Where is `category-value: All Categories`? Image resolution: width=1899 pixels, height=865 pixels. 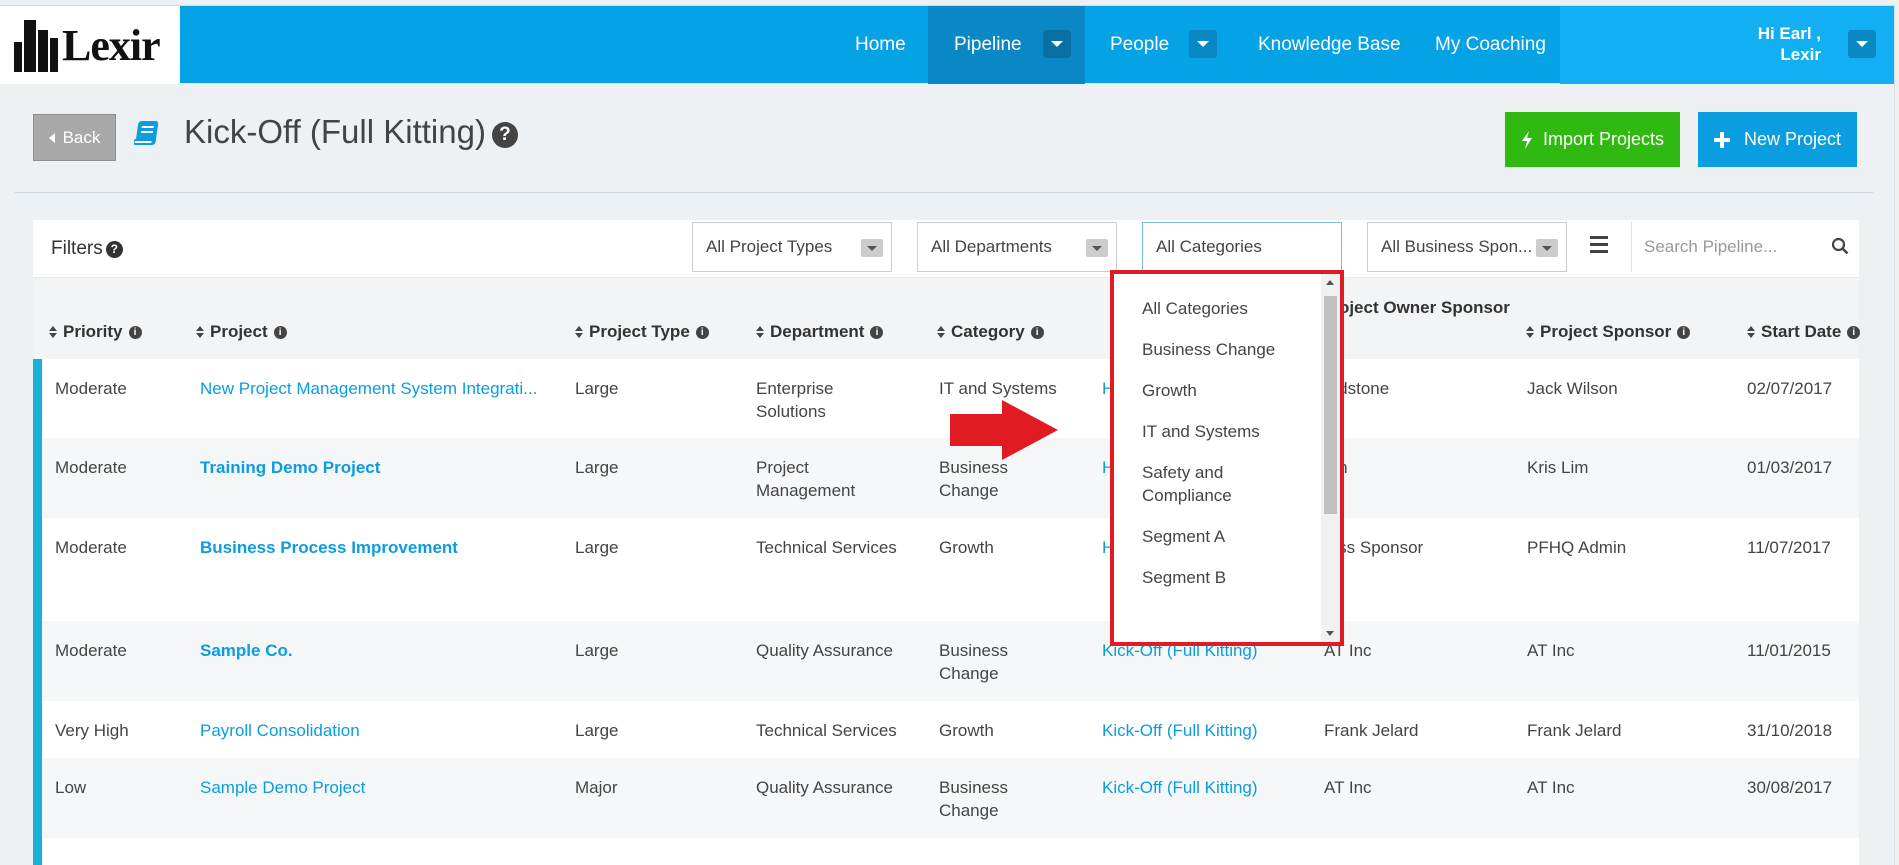
category-value: All Categories is located at coordinates (1209, 246).